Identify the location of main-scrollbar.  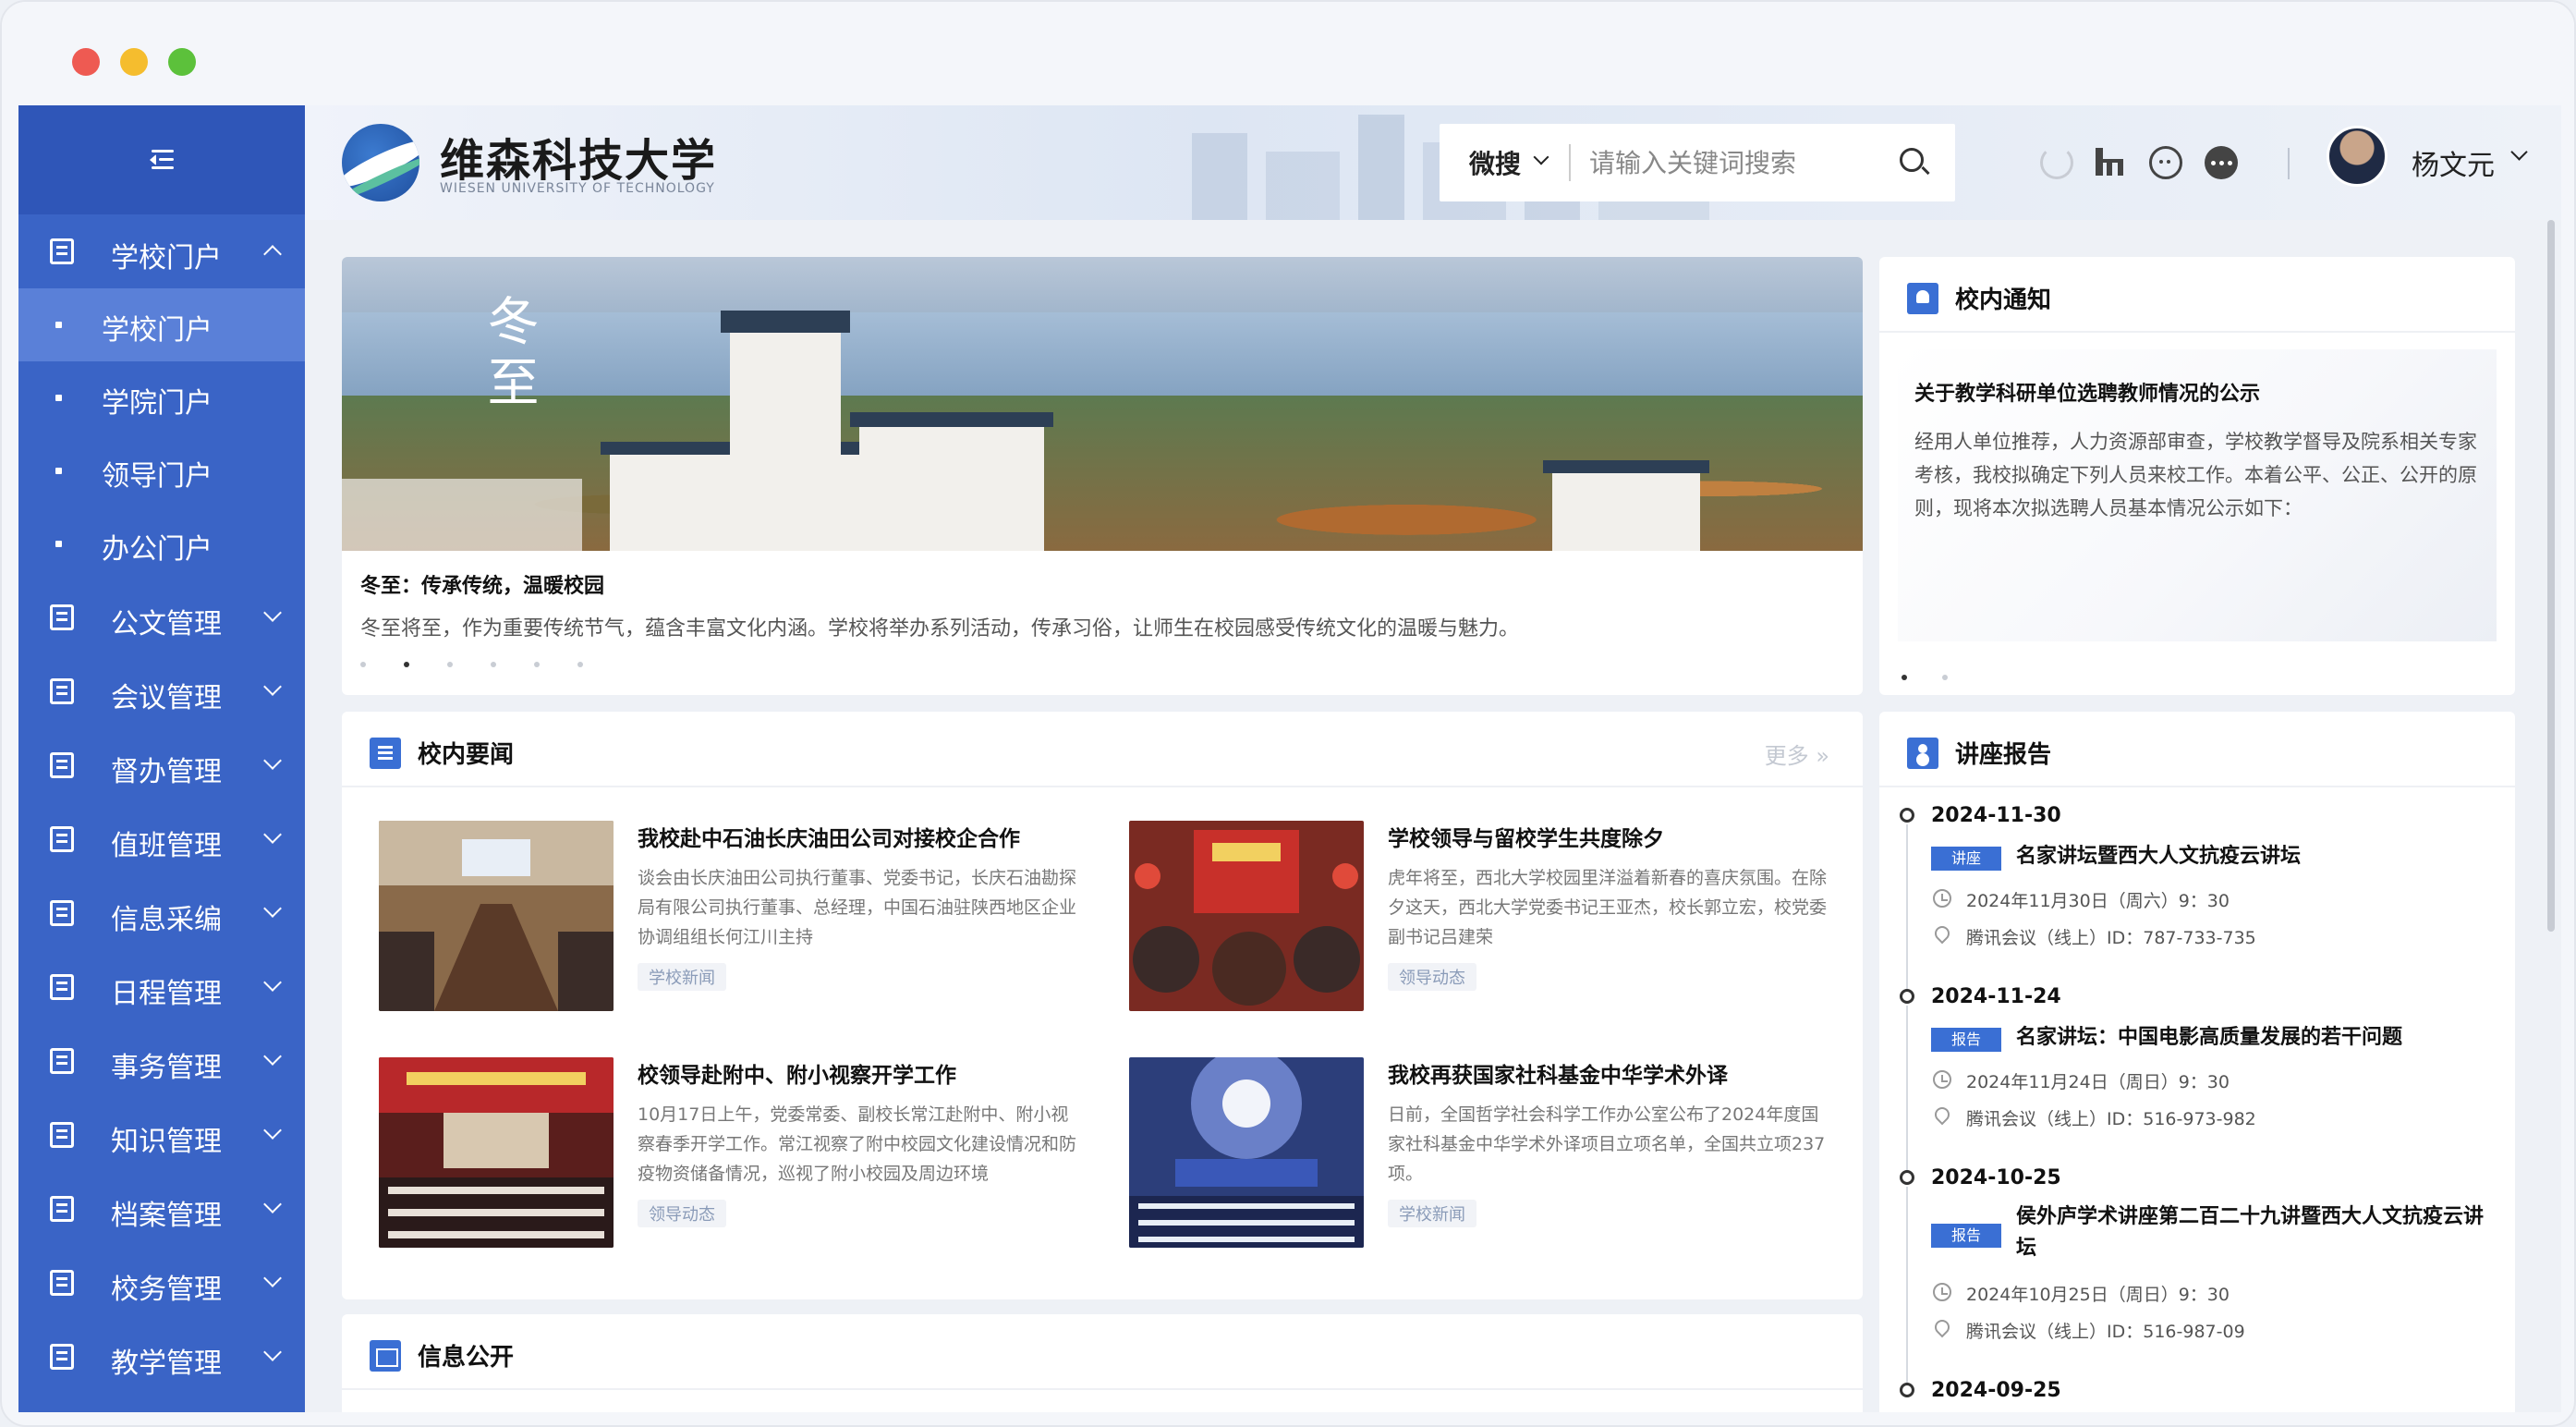
(2551, 816).